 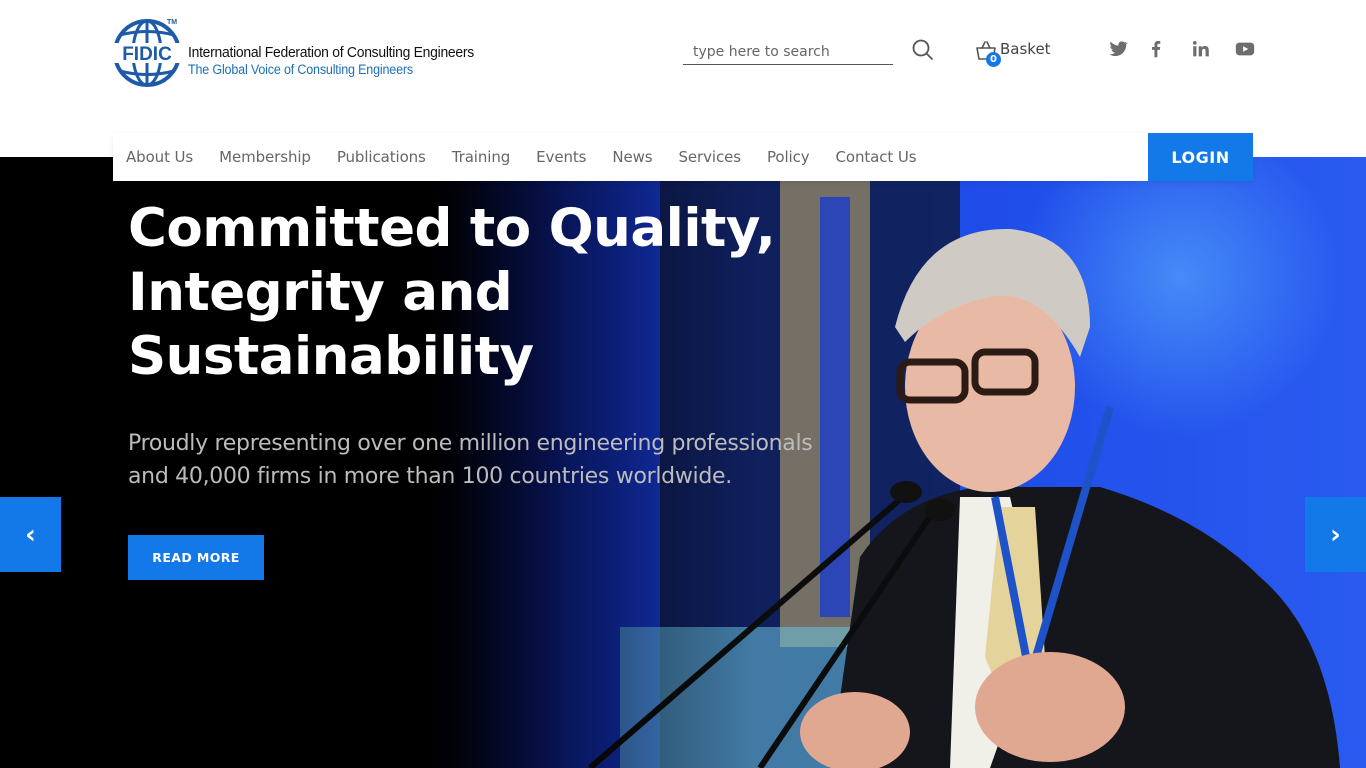 I want to click on login-button: LOGIN, so click(x=1200, y=157).